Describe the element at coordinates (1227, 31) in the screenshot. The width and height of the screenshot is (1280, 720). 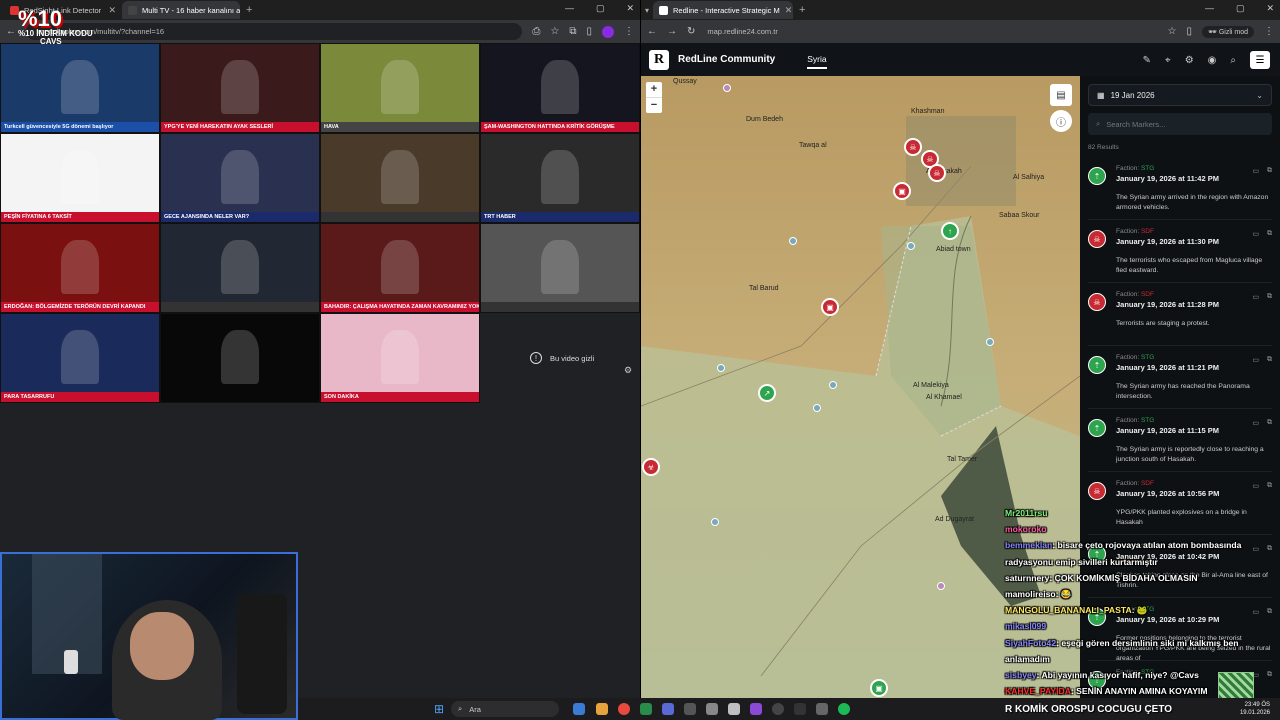
I see `incognito-badge: 🕶 Gizli mod` at that location.